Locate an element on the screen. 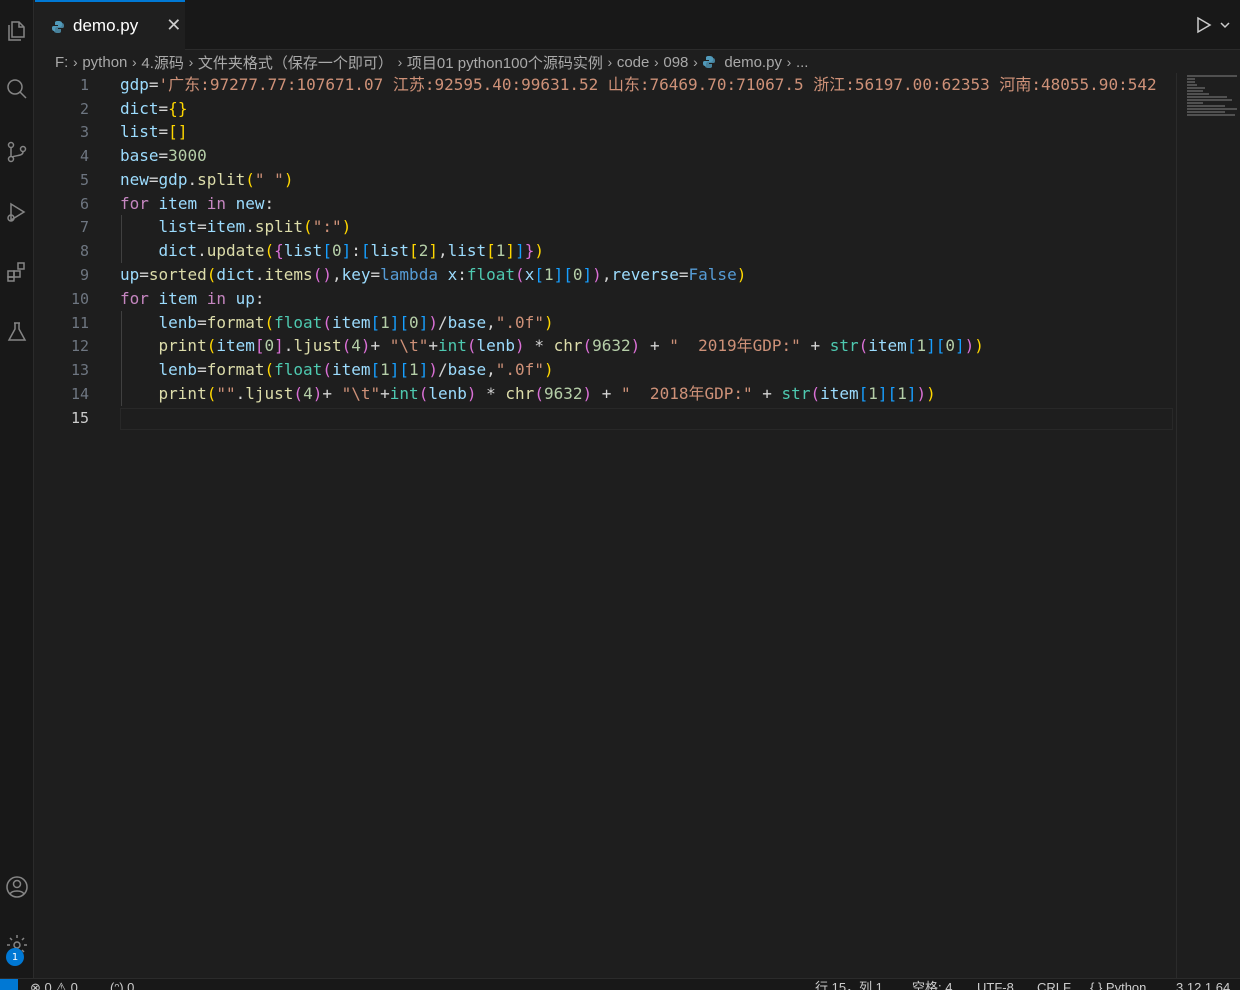  breadcrumb-file-label: demo.py is located at coordinates (753, 62).